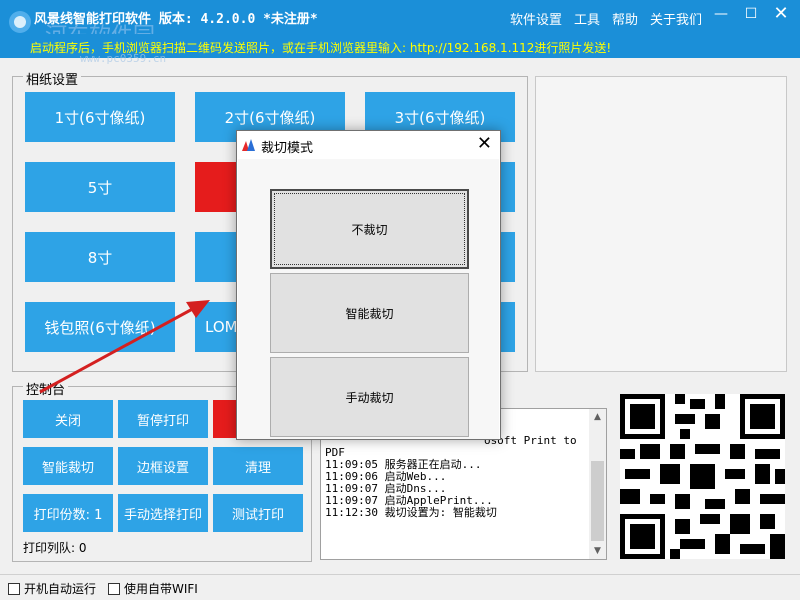 The height and width of the screenshot is (600, 800). I want to click on autostart-label: 开机自动运行, so click(60, 589).